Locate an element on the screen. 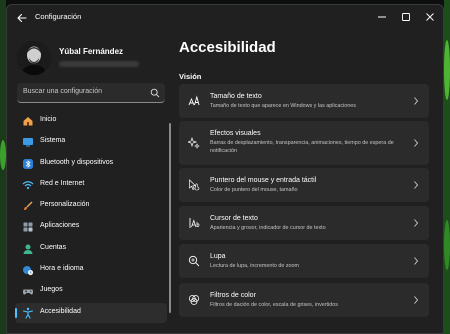 The height and width of the screenshot is (334, 450). sidebar-item-accesibilidad: Accesibilidad is located at coordinates (91, 312).